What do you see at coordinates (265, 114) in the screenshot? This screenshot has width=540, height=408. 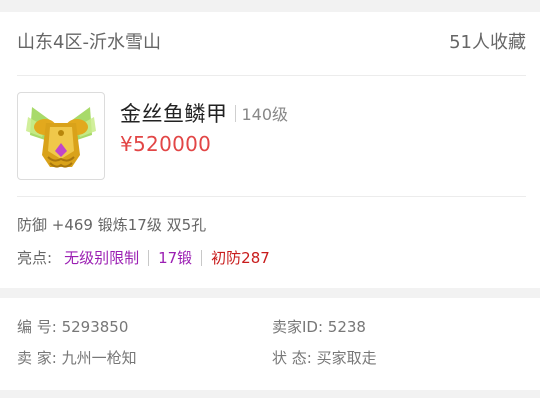 I see `item-level: 140级` at bounding box center [265, 114].